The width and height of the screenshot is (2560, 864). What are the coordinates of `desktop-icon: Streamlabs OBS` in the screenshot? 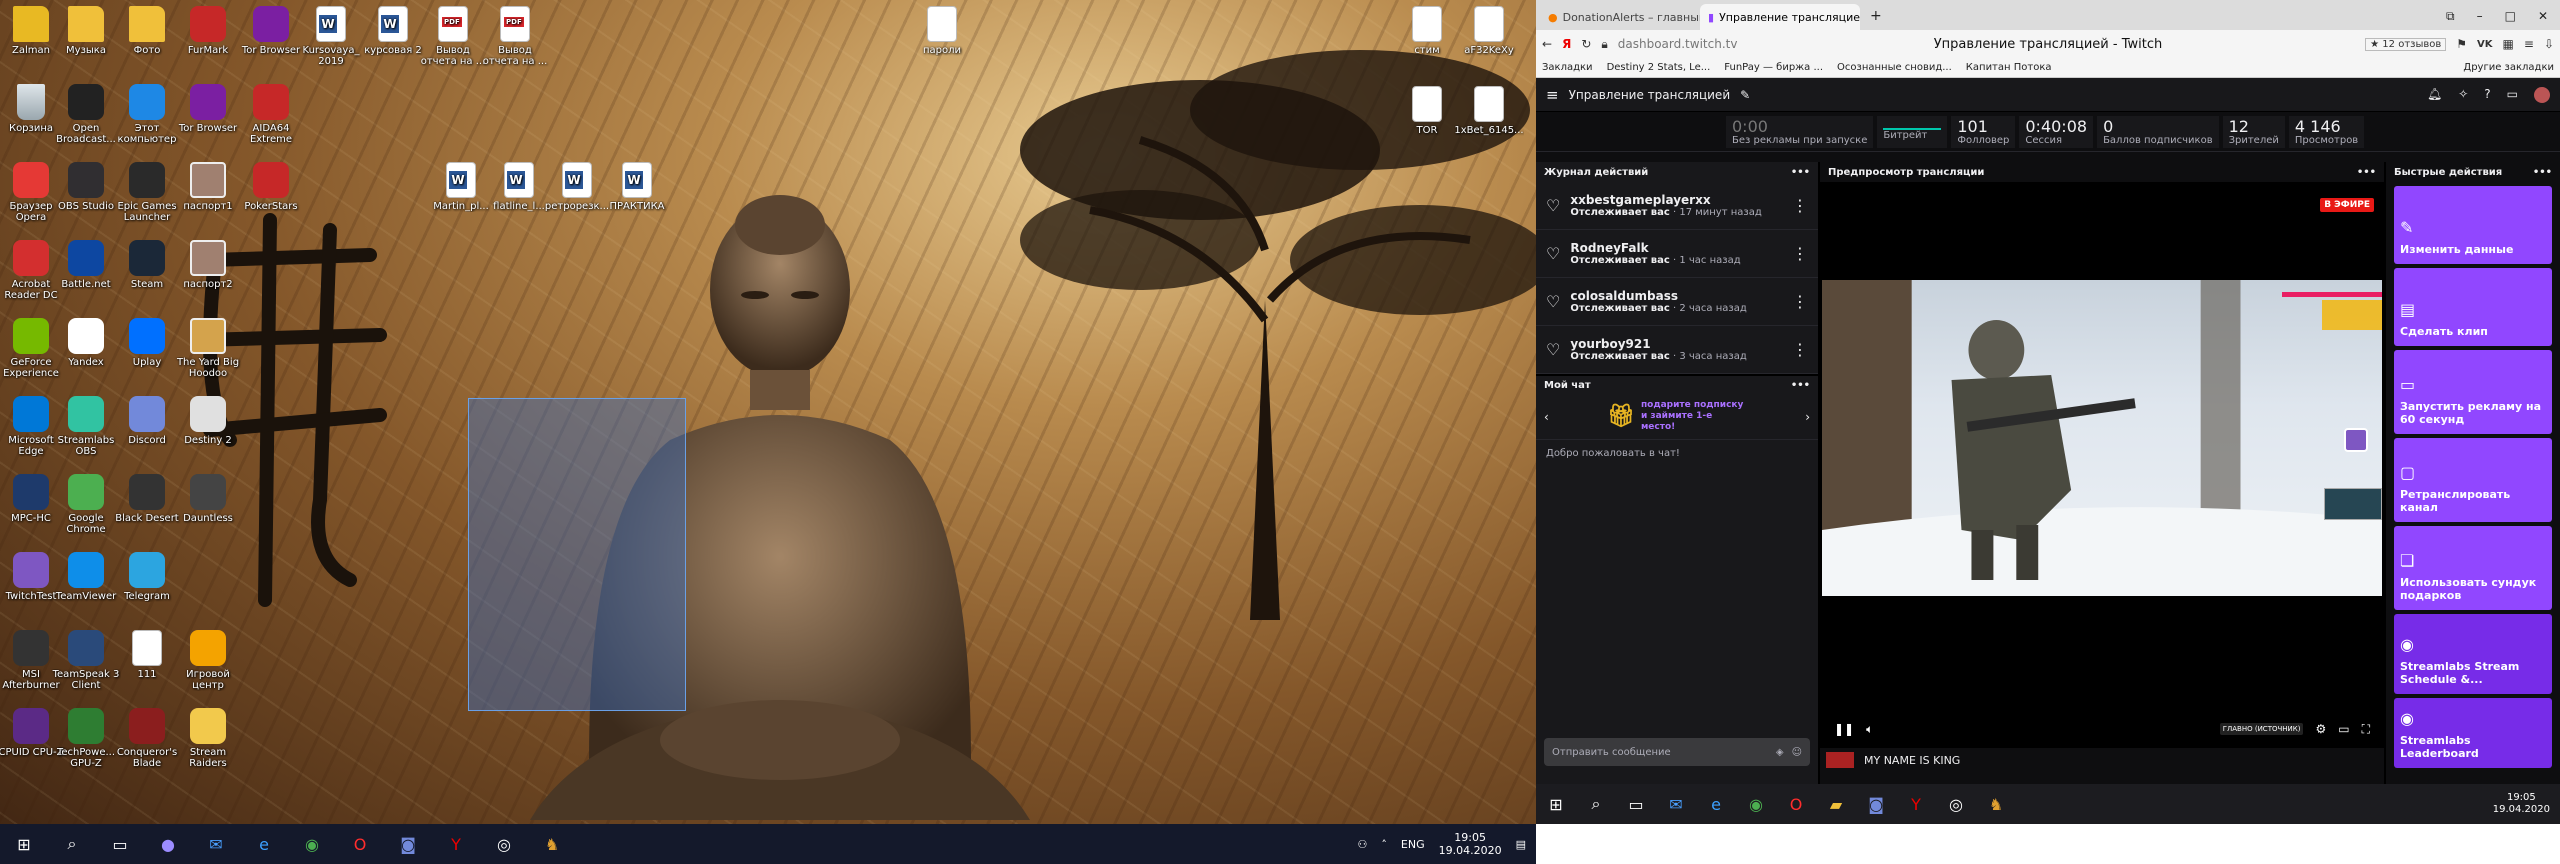 It's located at (86, 431).